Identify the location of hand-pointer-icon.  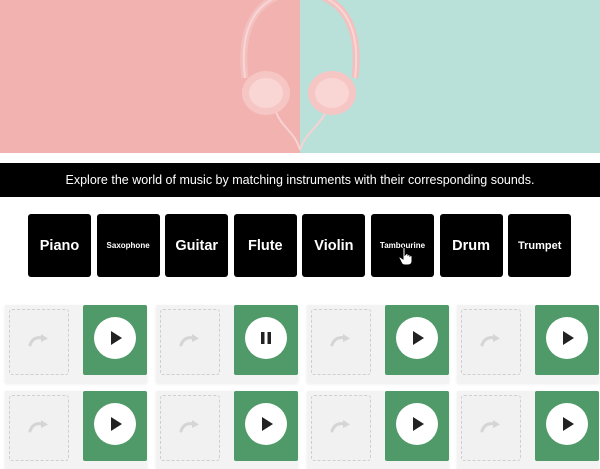
(405, 256).